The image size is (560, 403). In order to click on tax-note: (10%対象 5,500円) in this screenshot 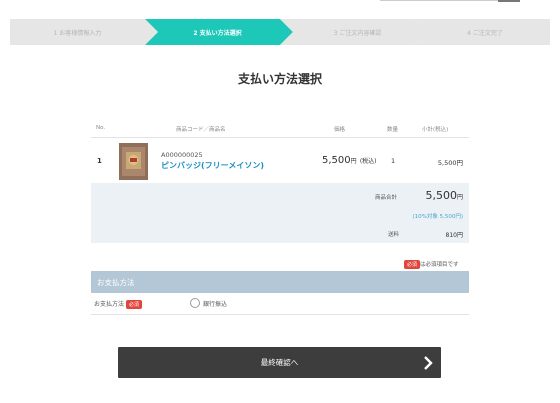, I will do `click(437, 217)`.